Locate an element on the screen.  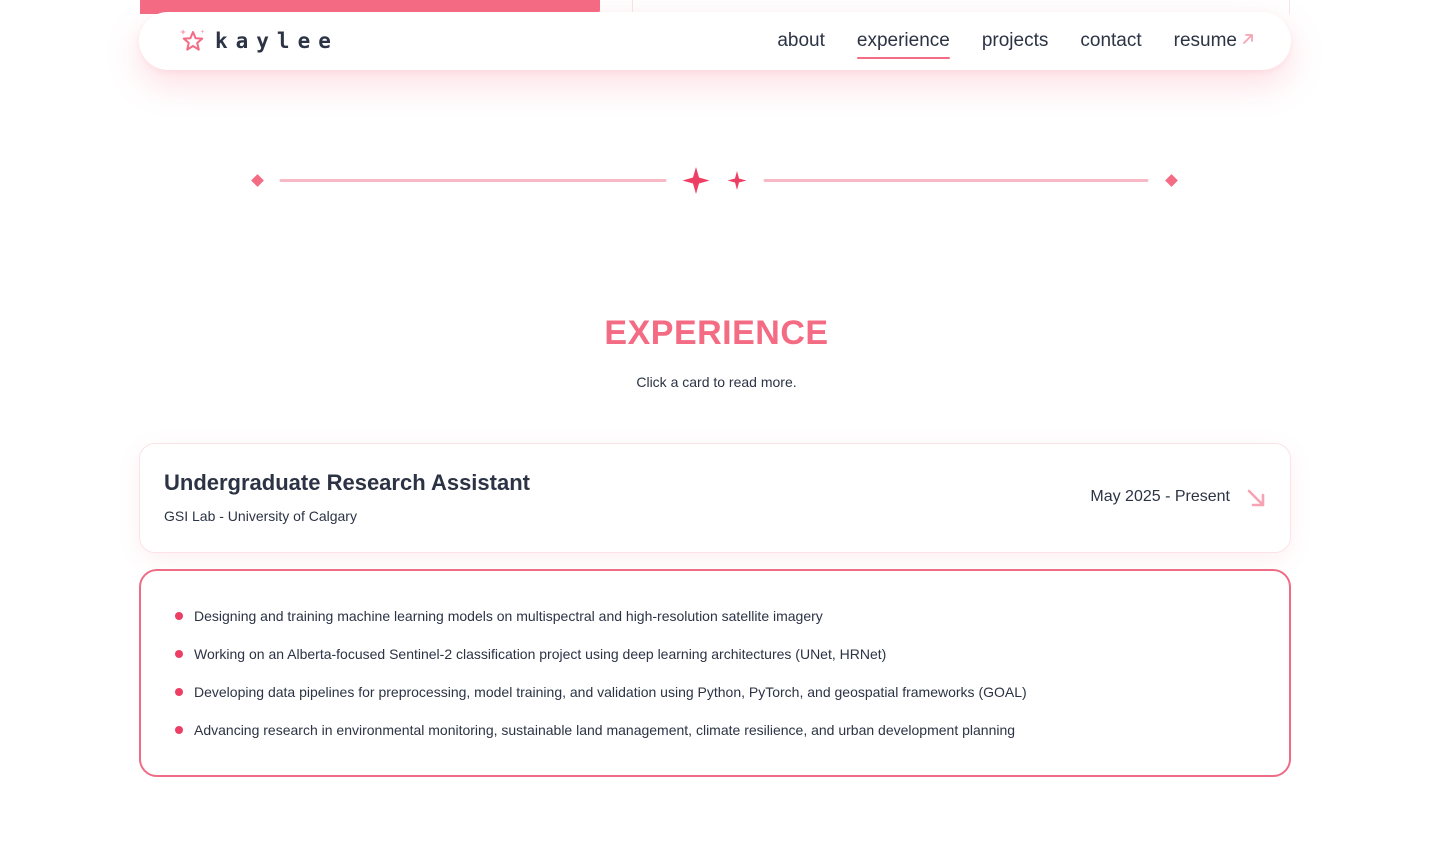
nav-link-about: about is located at coordinates (801, 41).